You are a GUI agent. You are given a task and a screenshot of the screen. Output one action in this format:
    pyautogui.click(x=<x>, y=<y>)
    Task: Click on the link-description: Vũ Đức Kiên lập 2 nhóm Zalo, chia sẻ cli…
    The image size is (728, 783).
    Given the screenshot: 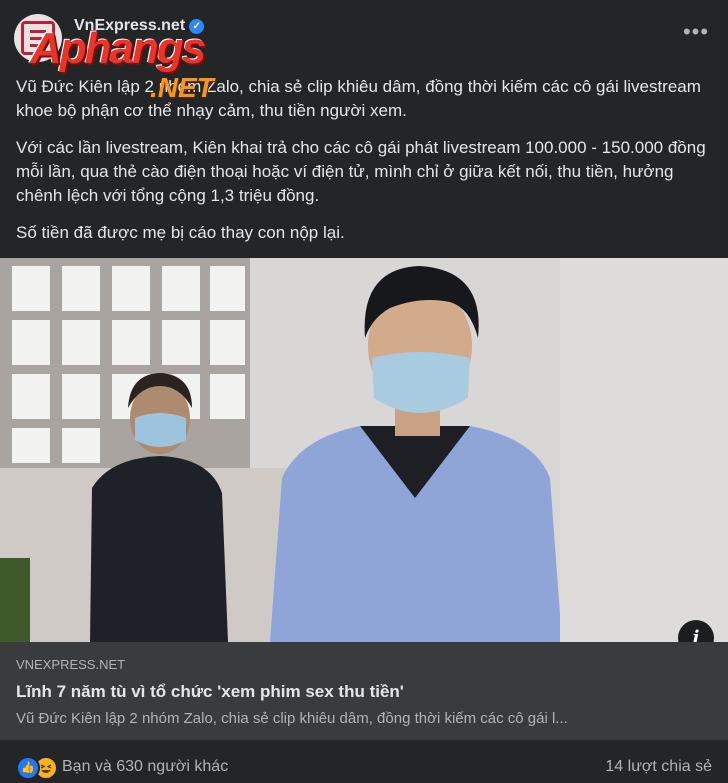 What is the action you would take?
    pyautogui.click(x=292, y=718)
    